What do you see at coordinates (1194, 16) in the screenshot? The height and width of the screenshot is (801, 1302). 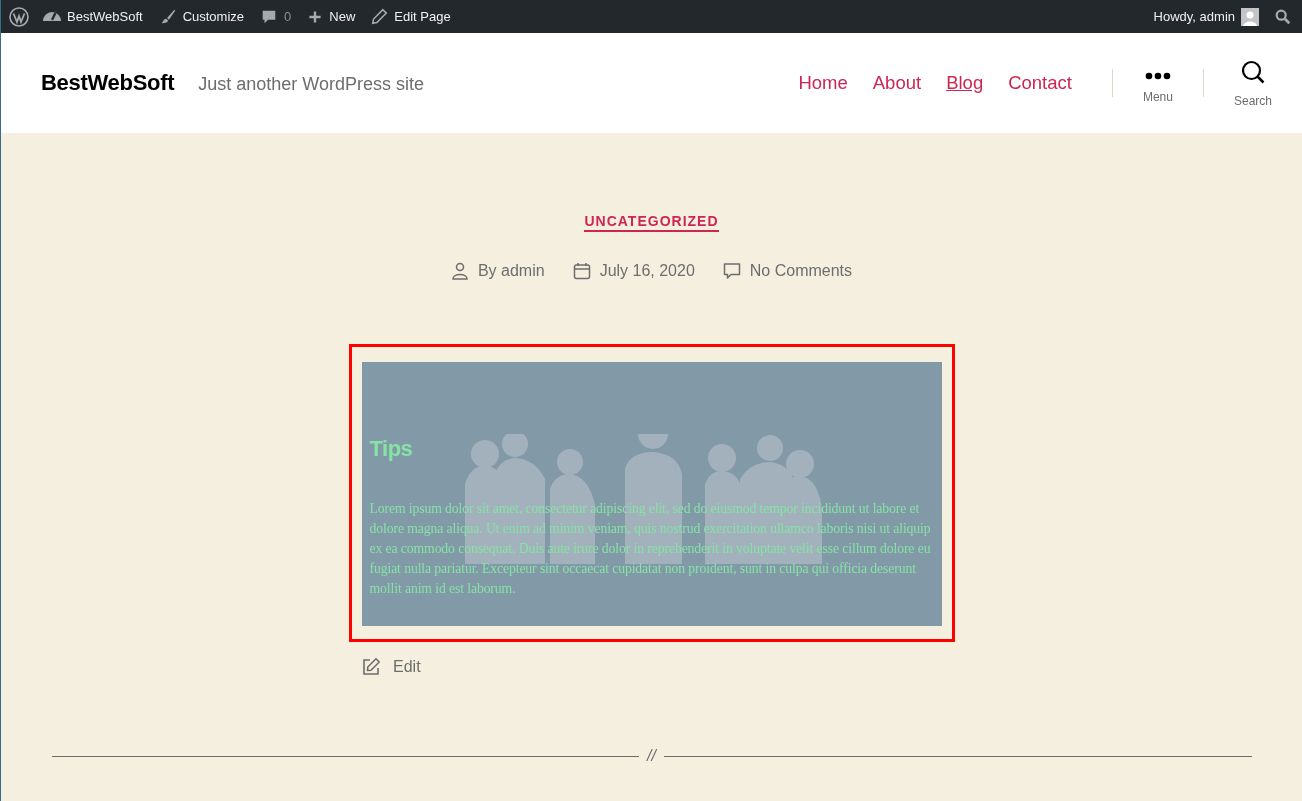 I see `account-link: Howdy, admin` at bounding box center [1194, 16].